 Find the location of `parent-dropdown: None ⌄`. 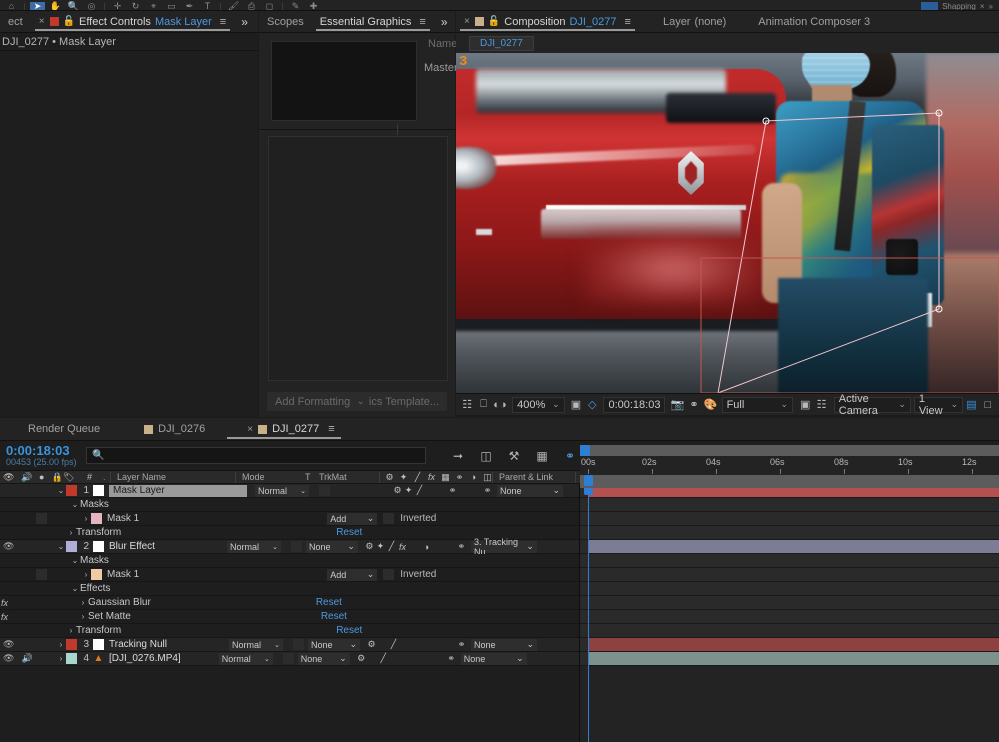

parent-dropdown: None ⌄ is located at coordinates (503, 644).